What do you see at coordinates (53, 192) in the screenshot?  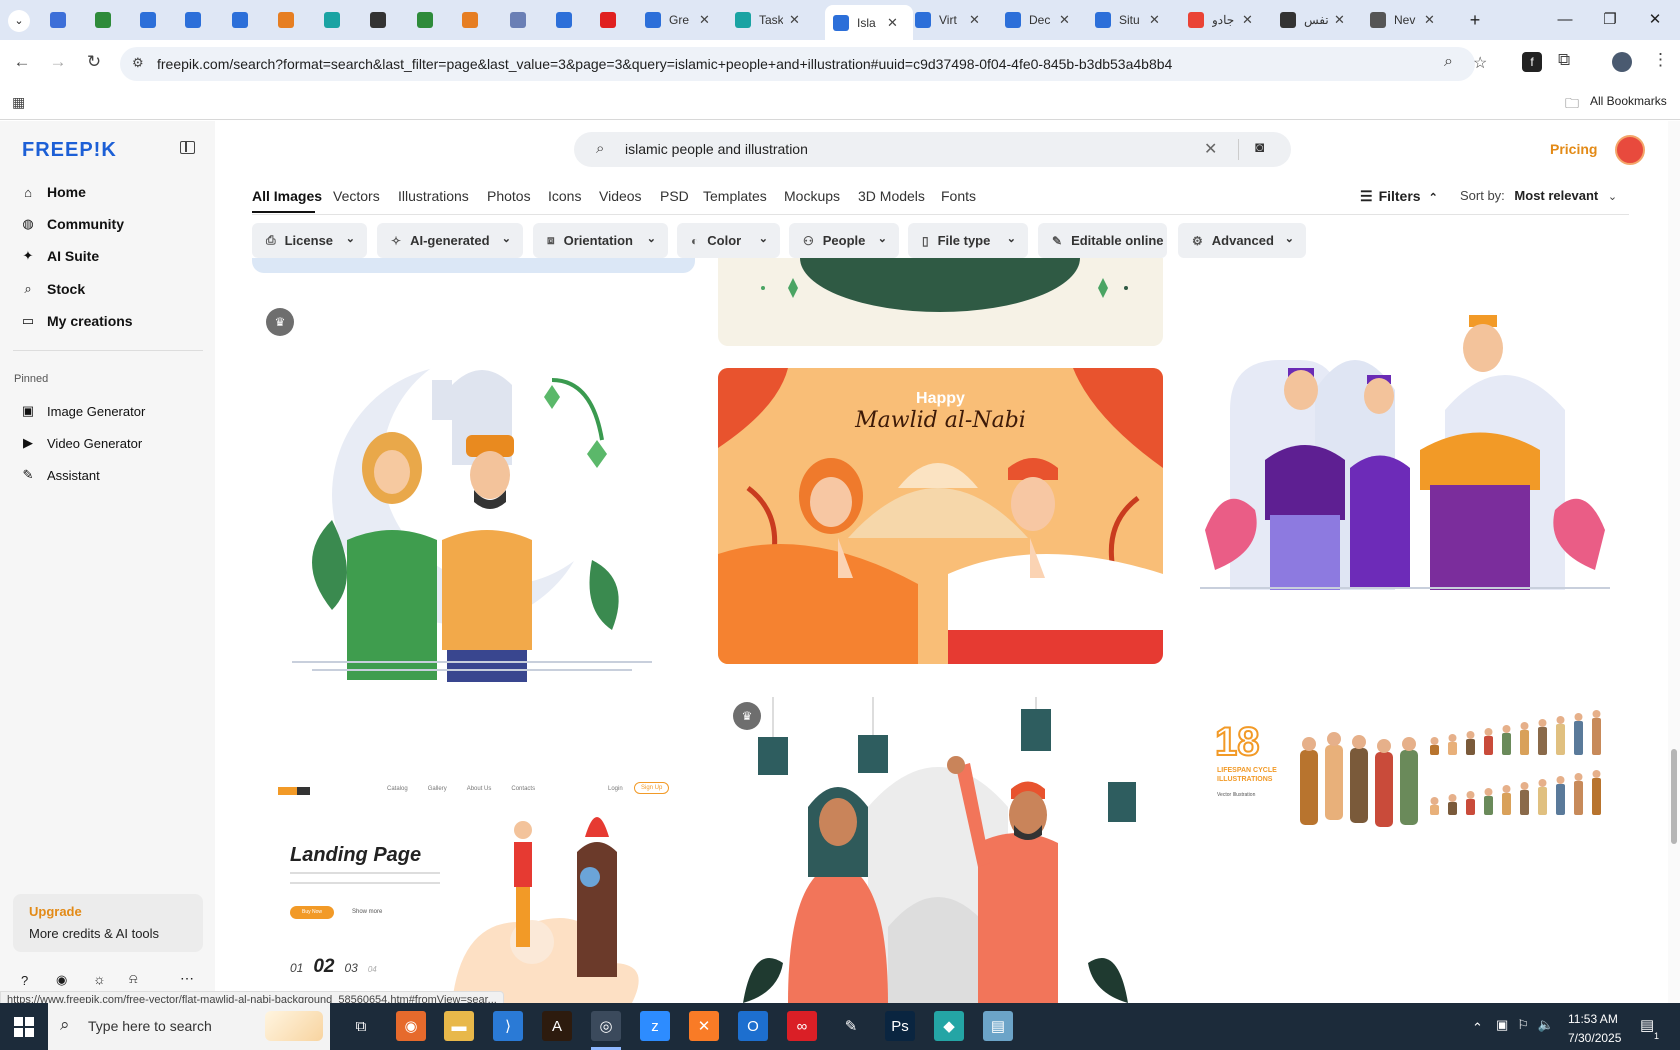 I see `sidebar-item-home: ⌂ Home` at bounding box center [53, 192].